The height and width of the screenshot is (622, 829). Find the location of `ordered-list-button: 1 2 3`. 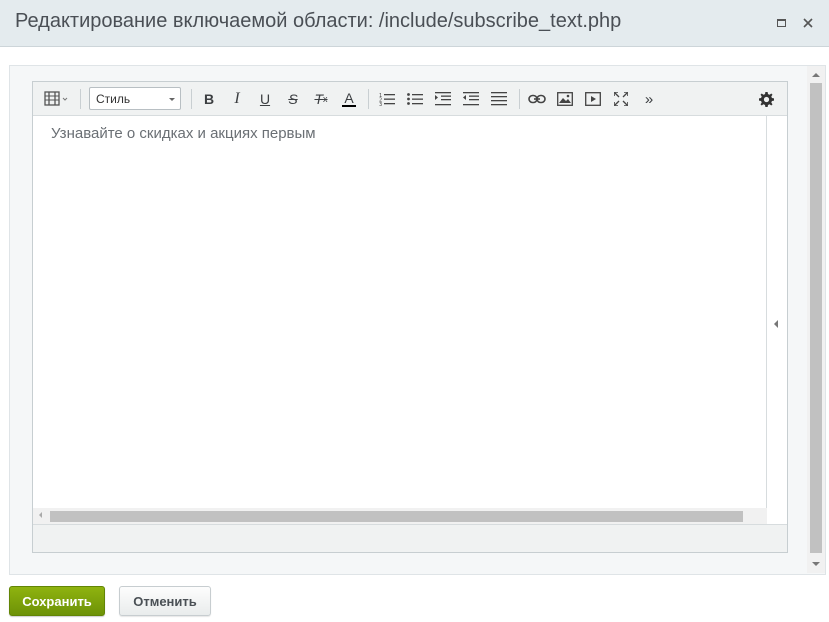

ordered-list-button: 1 2 3 is located at coordinates (387, 99).